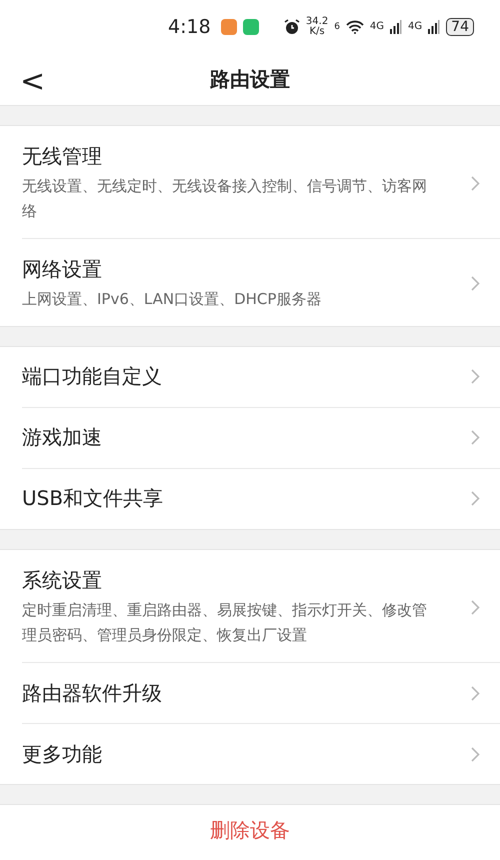  Describe the element at coordinates (92, 376) in the screenshot. I see `item-title: 端口功能自定义` at that location.